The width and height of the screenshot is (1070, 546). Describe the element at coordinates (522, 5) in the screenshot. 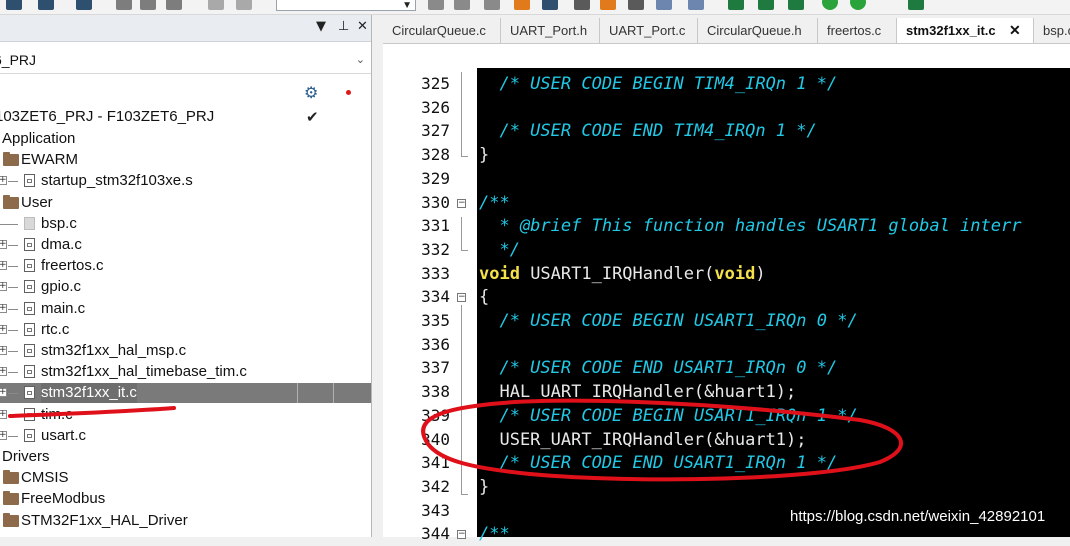

I see `goto-icon` at that location.